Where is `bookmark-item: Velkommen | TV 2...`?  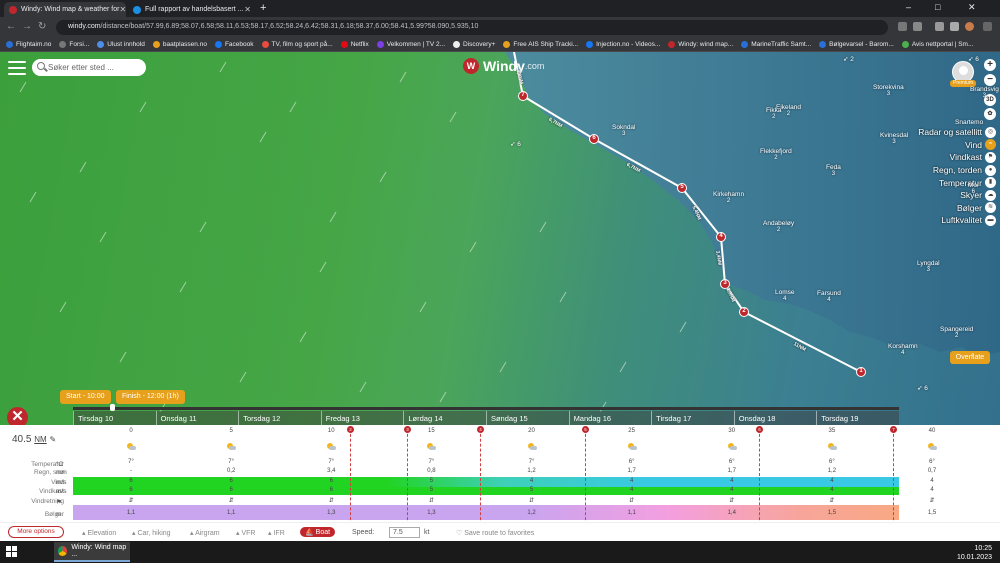 bookmark-item: Velkommen | TV 2... is located at coordinates (410, 44).